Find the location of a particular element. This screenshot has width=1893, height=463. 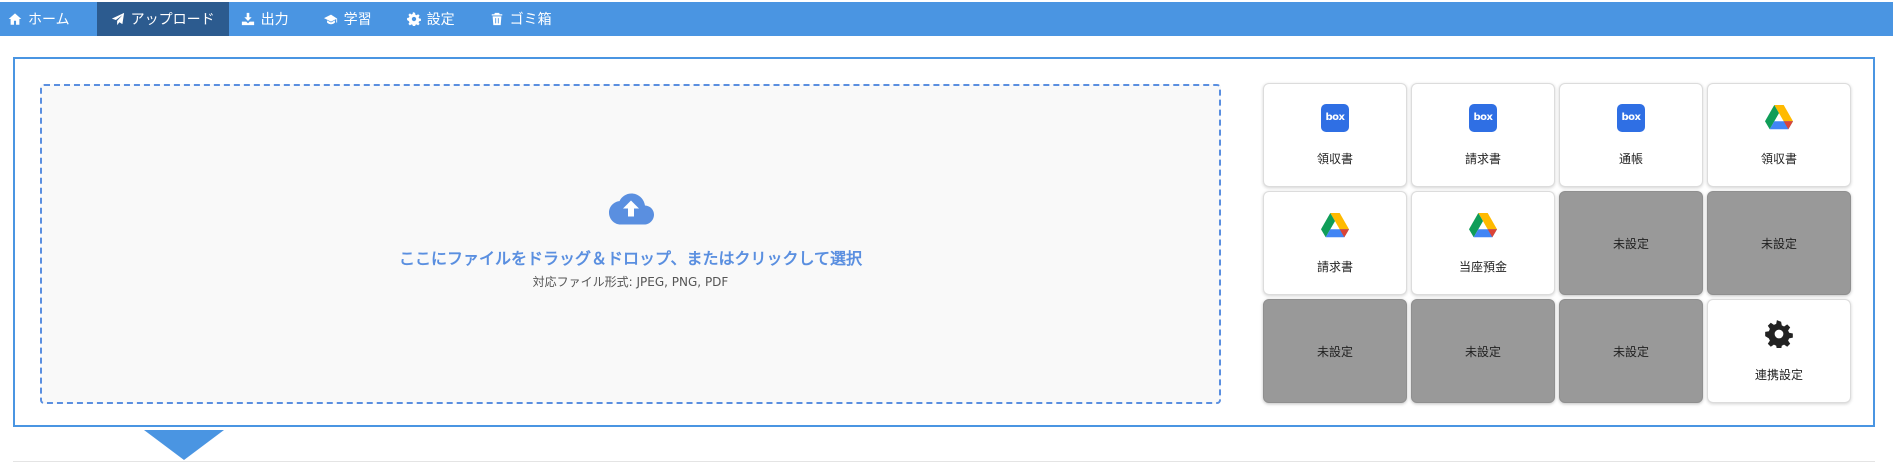

trash-icon is located at coordinates (496, 19).